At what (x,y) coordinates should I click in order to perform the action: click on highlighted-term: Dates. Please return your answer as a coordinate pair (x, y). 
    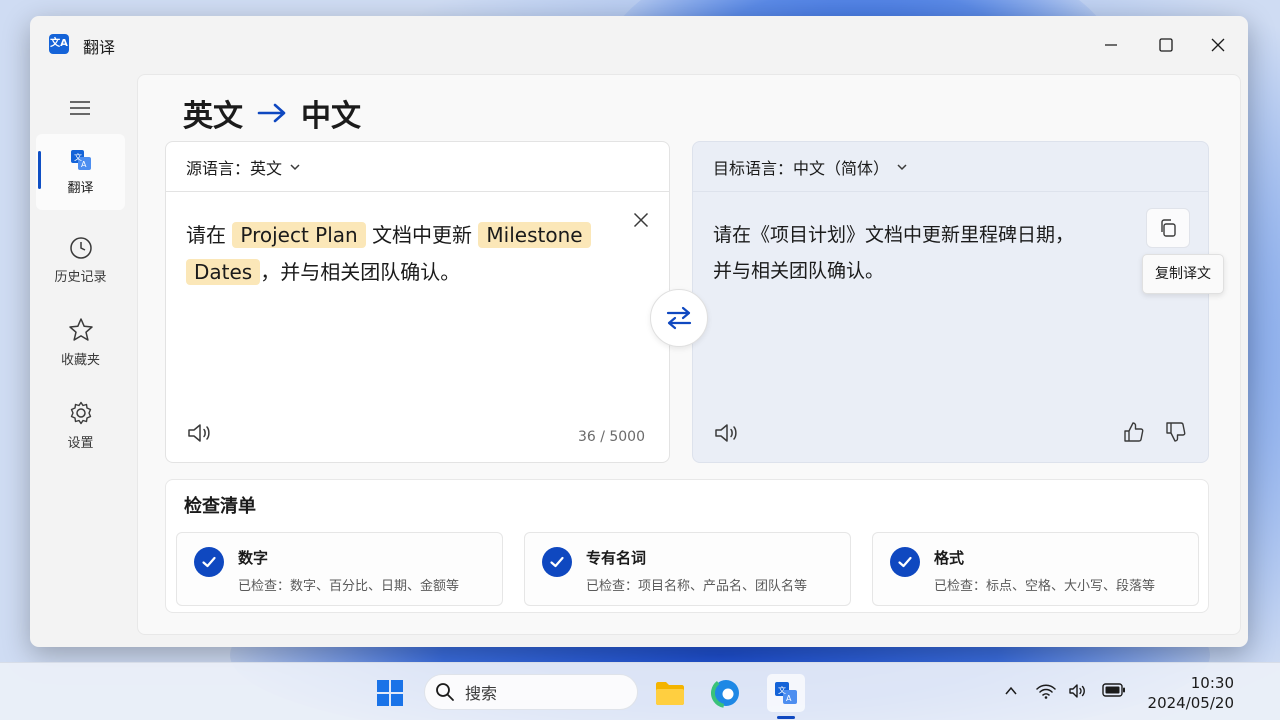
    Looking at the image, I should click on (223, 272).